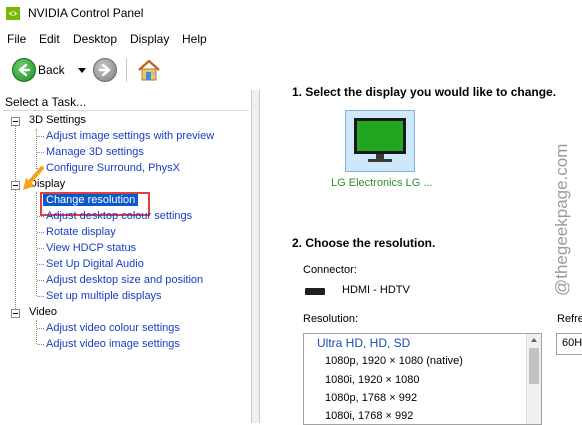 The width and height of the screenshot is (582, 425). What do you see at coordinates (315, 291) in the screenshot?
I see `hdmi-icon` at bounding box center [315, 291].